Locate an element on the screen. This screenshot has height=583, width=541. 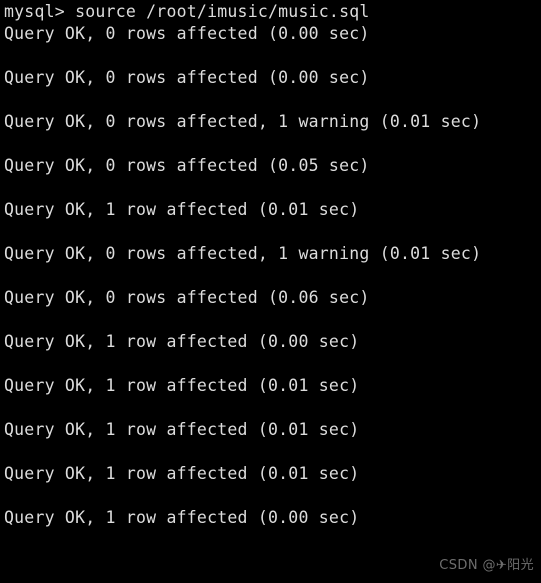
terminal-result-line: Query OK, 0 rows affected (0.05 sec) is located at coordinates (187, 165).